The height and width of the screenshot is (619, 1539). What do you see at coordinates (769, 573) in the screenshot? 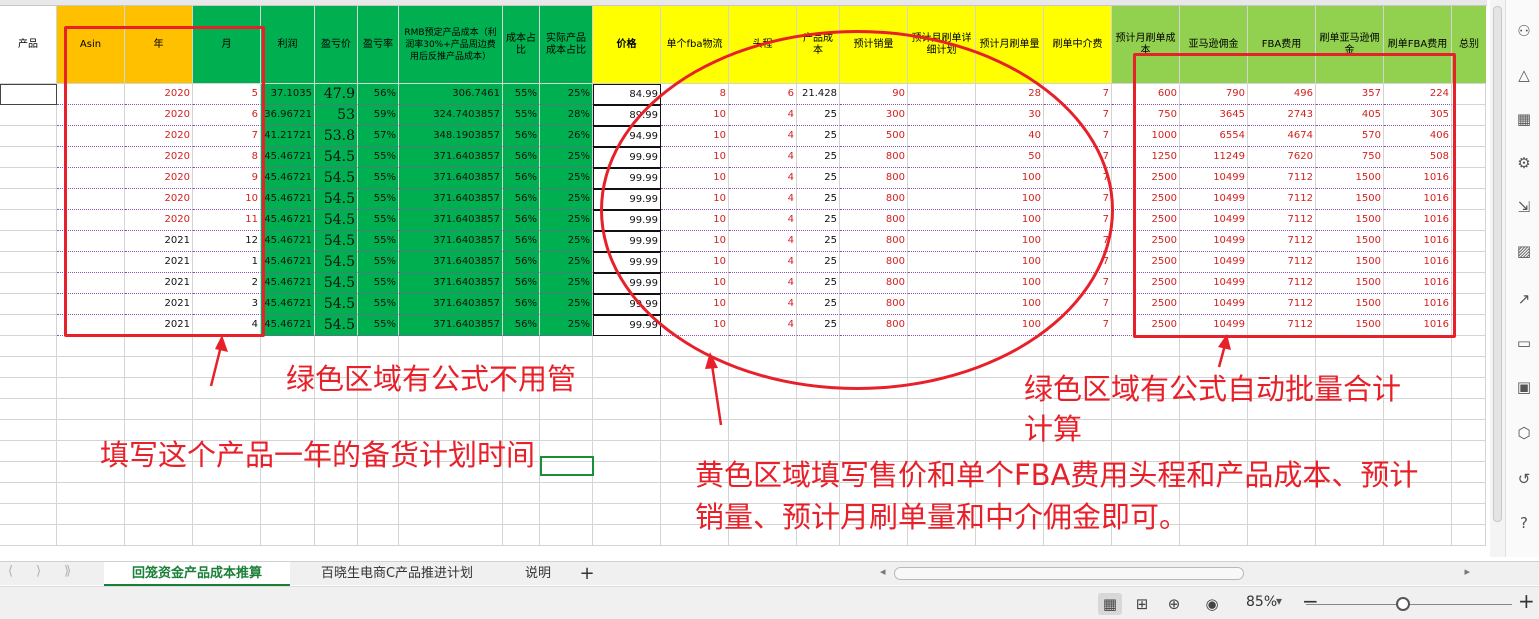
I see `sheet-tab-bar: ⟨ ⟩ ⟫ 回笼资金产品成本推算 百晓生电商C产品推进计划 说明 + ◂ ▸` at bounding box center [769, 573].